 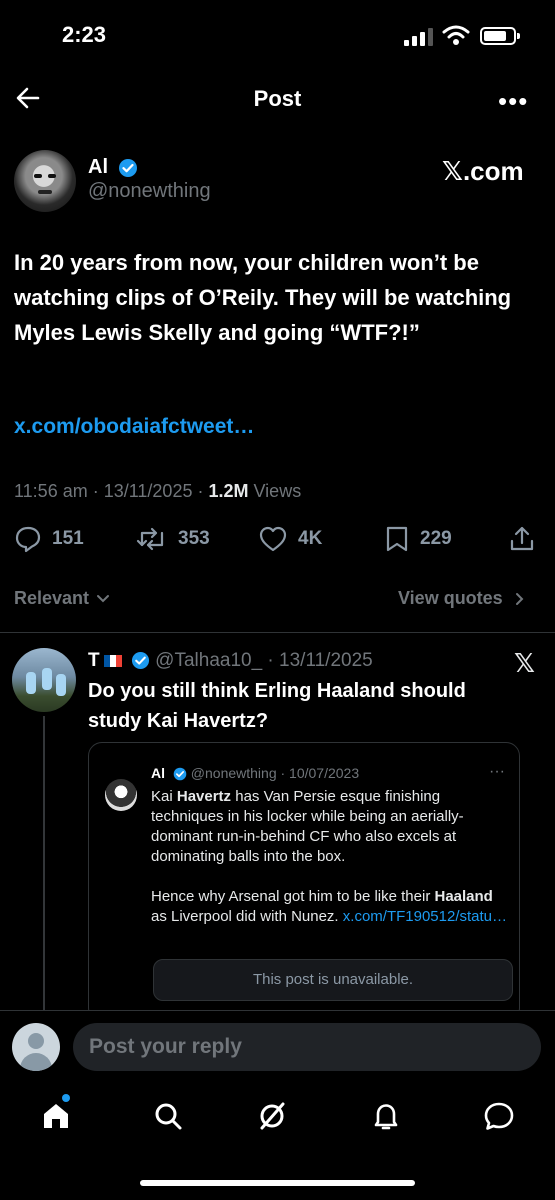 What do you see at coordinates (49, 539) in the screenshot?
I see `reply-button: 151` at bounding box center [49, 539].